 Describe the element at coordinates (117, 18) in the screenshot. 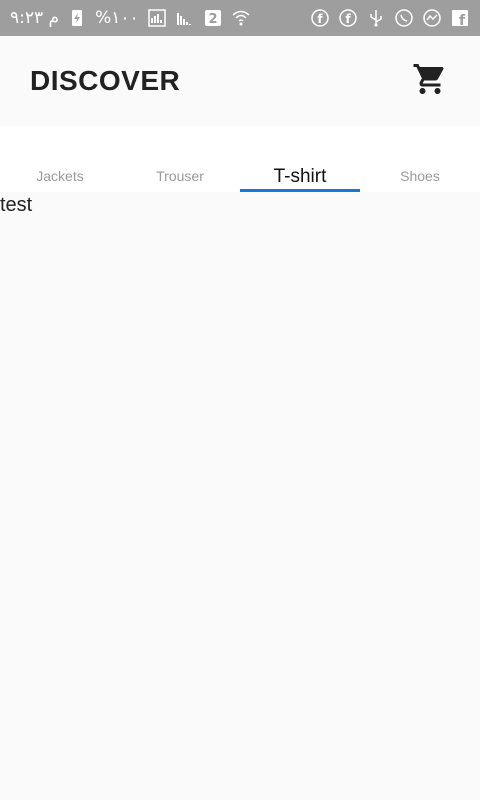

I see `battery-percent: %١٠٠` at that location.